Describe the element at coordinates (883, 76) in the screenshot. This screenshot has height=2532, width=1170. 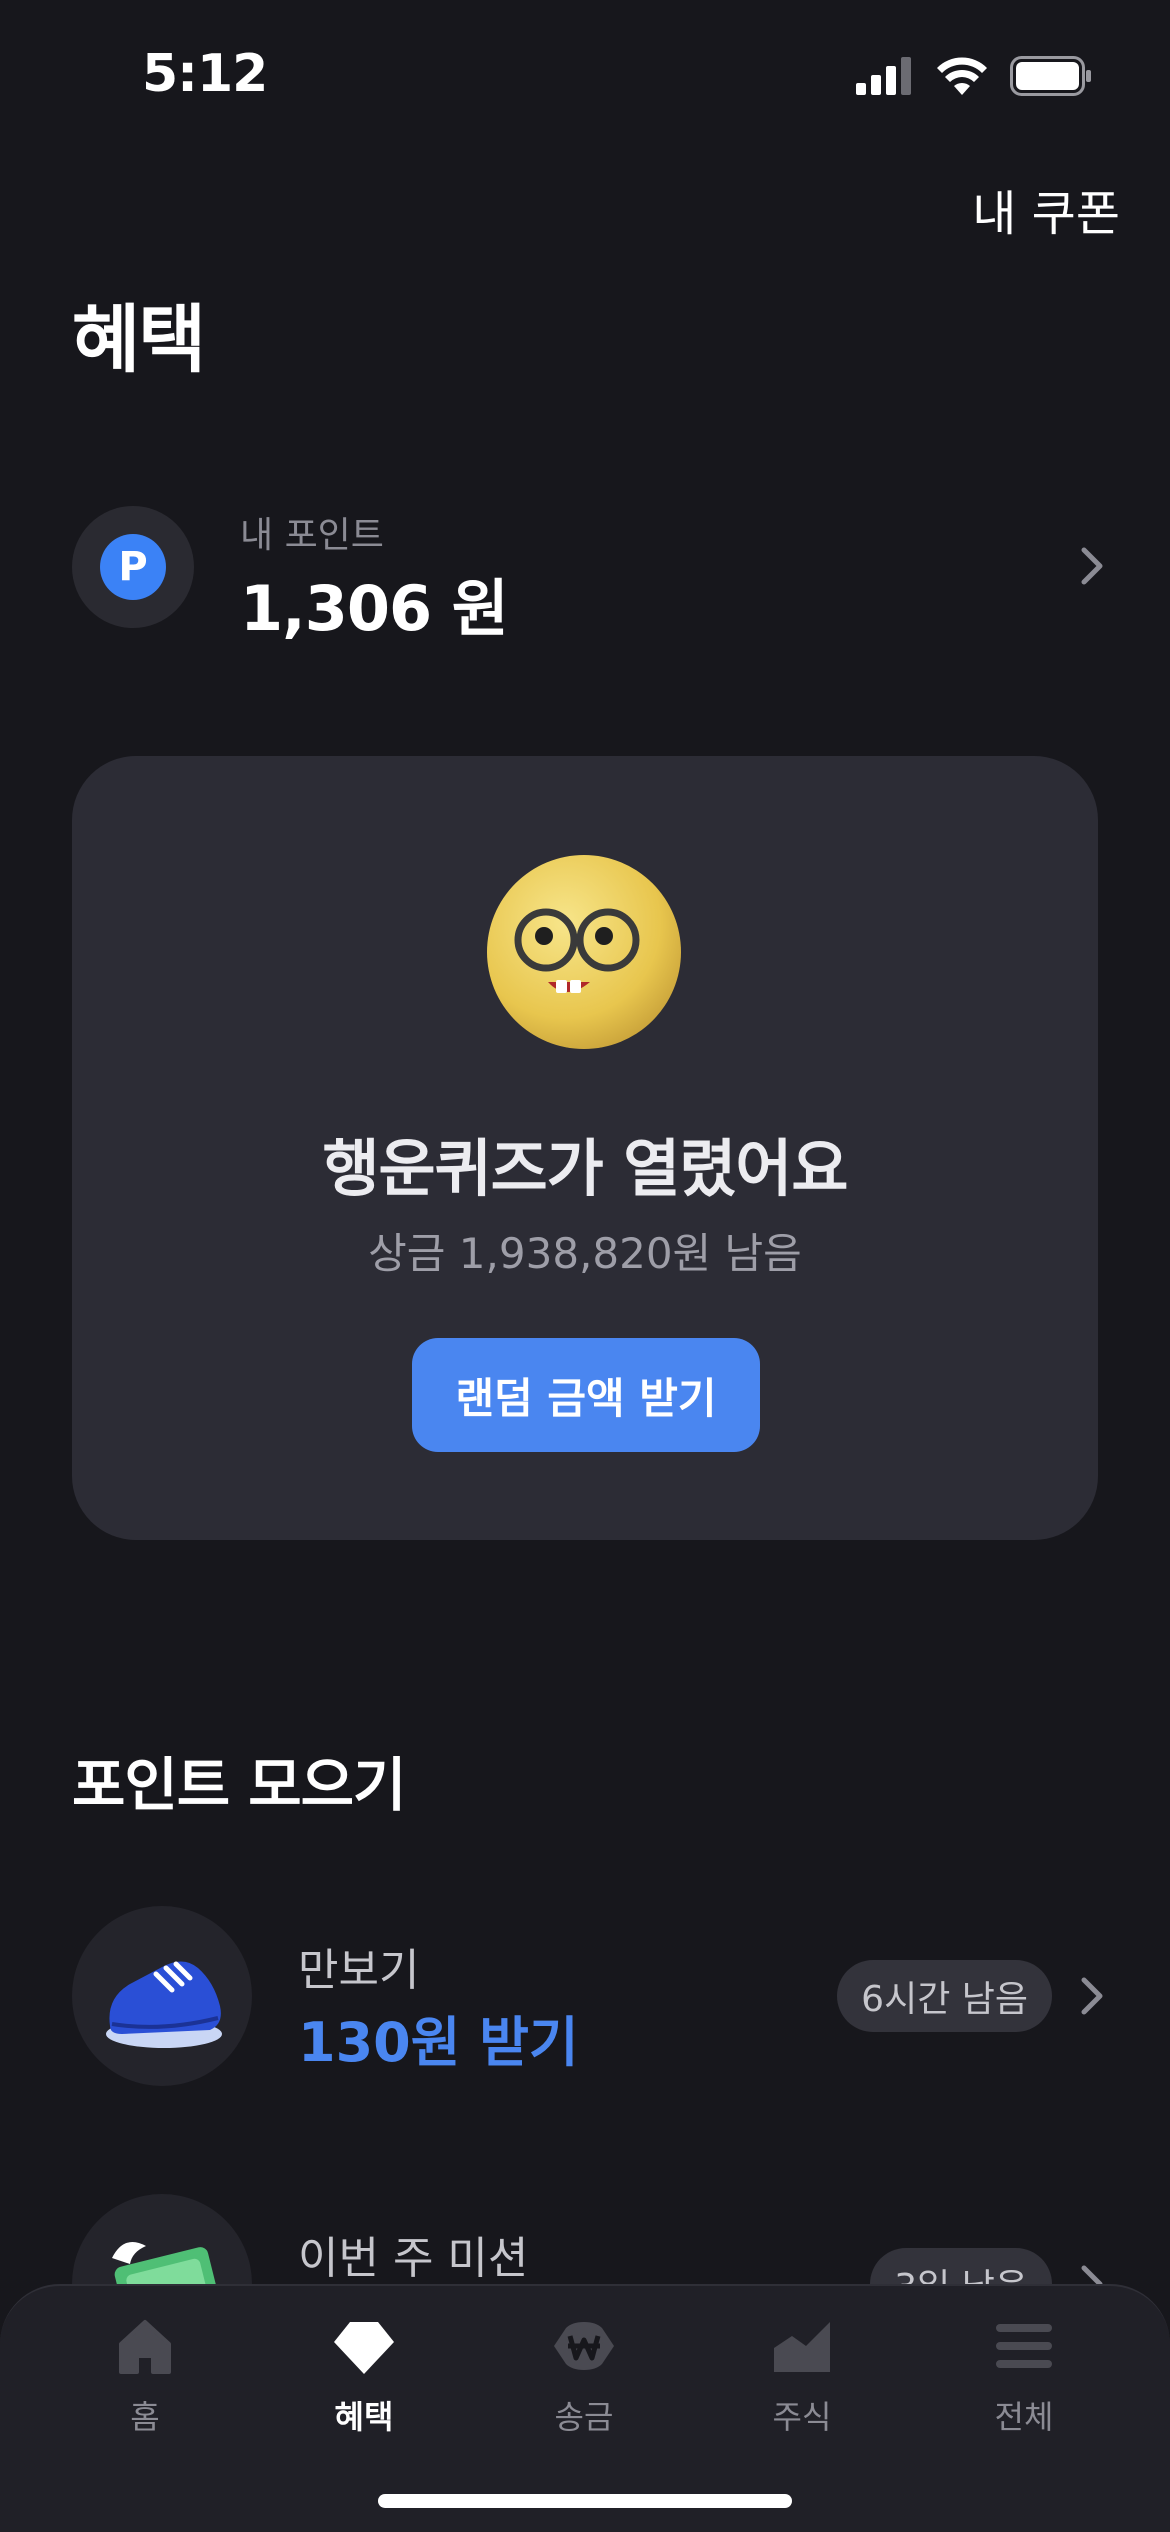
I see `cellular-signal-icon` at that location.